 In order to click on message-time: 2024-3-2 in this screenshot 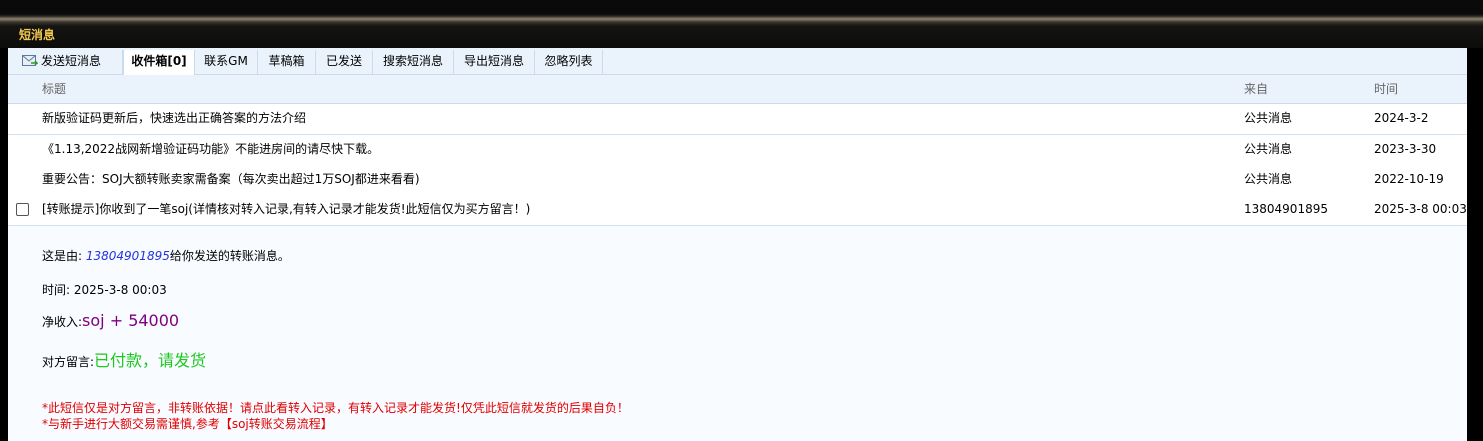, I will do `click(1401, 118)`.